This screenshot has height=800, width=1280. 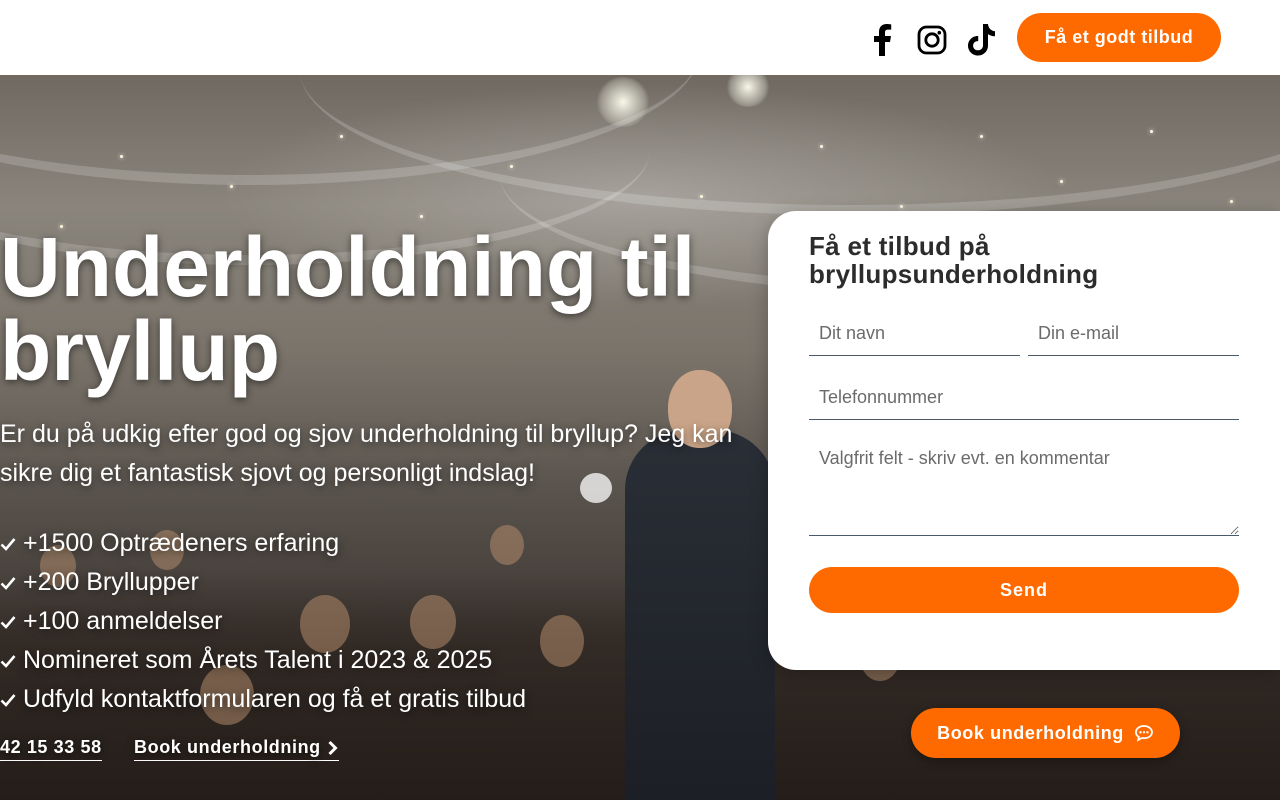 What do you see at coordinates (1119, 37) in the screenshot?
I see `get-offer-button: Få et godt tilbud` at bounding box center [1119, 37].